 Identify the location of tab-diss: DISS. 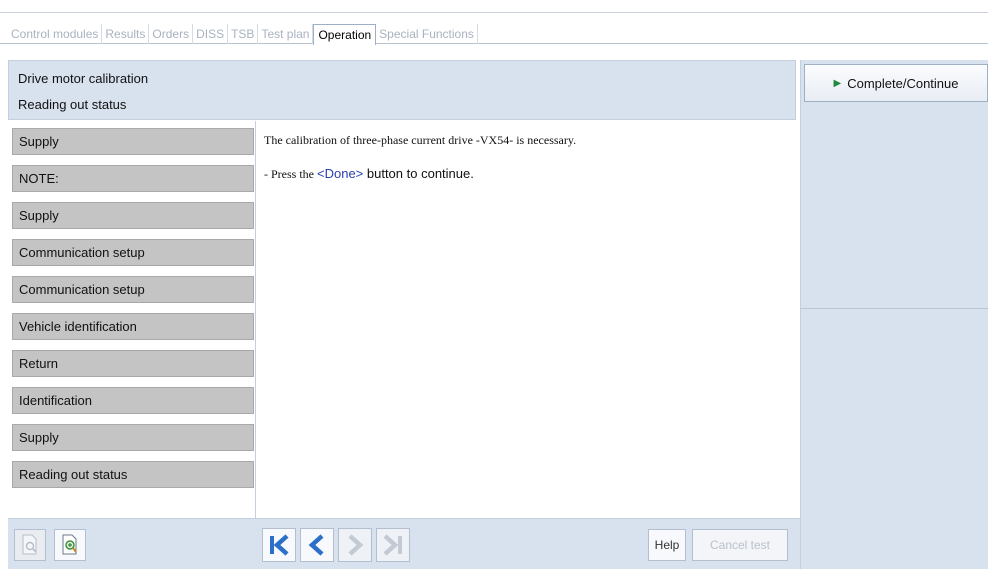
(211, 34).